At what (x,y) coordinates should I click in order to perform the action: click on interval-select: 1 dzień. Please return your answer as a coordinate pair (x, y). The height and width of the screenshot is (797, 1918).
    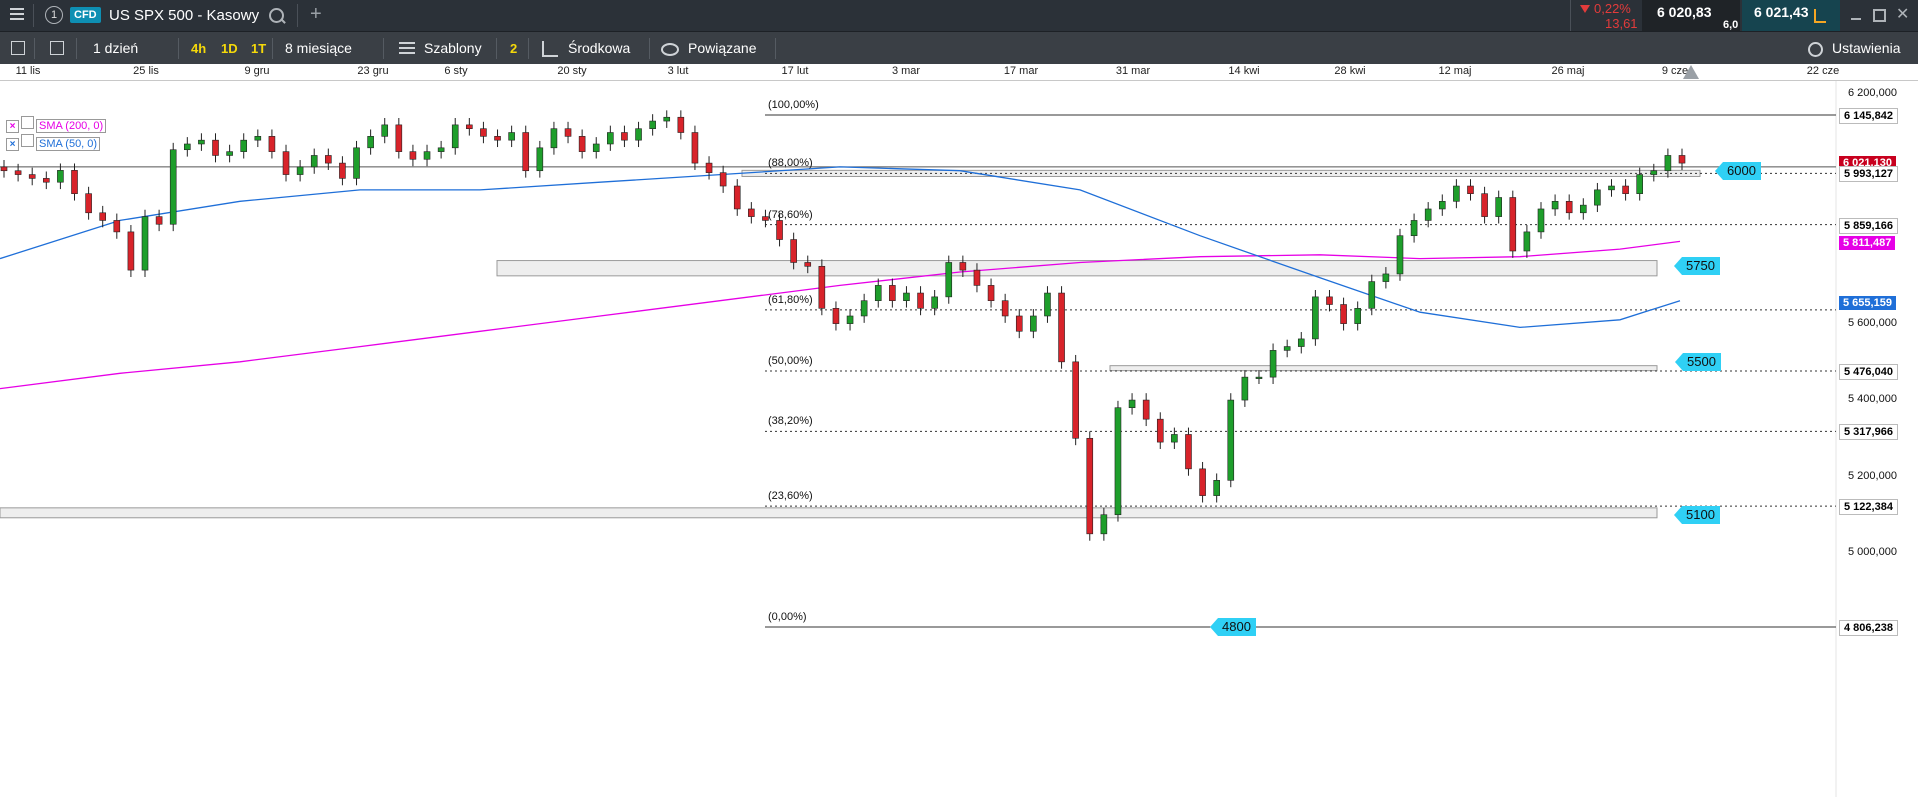
    Looking at the image, I should click on (115, 48).